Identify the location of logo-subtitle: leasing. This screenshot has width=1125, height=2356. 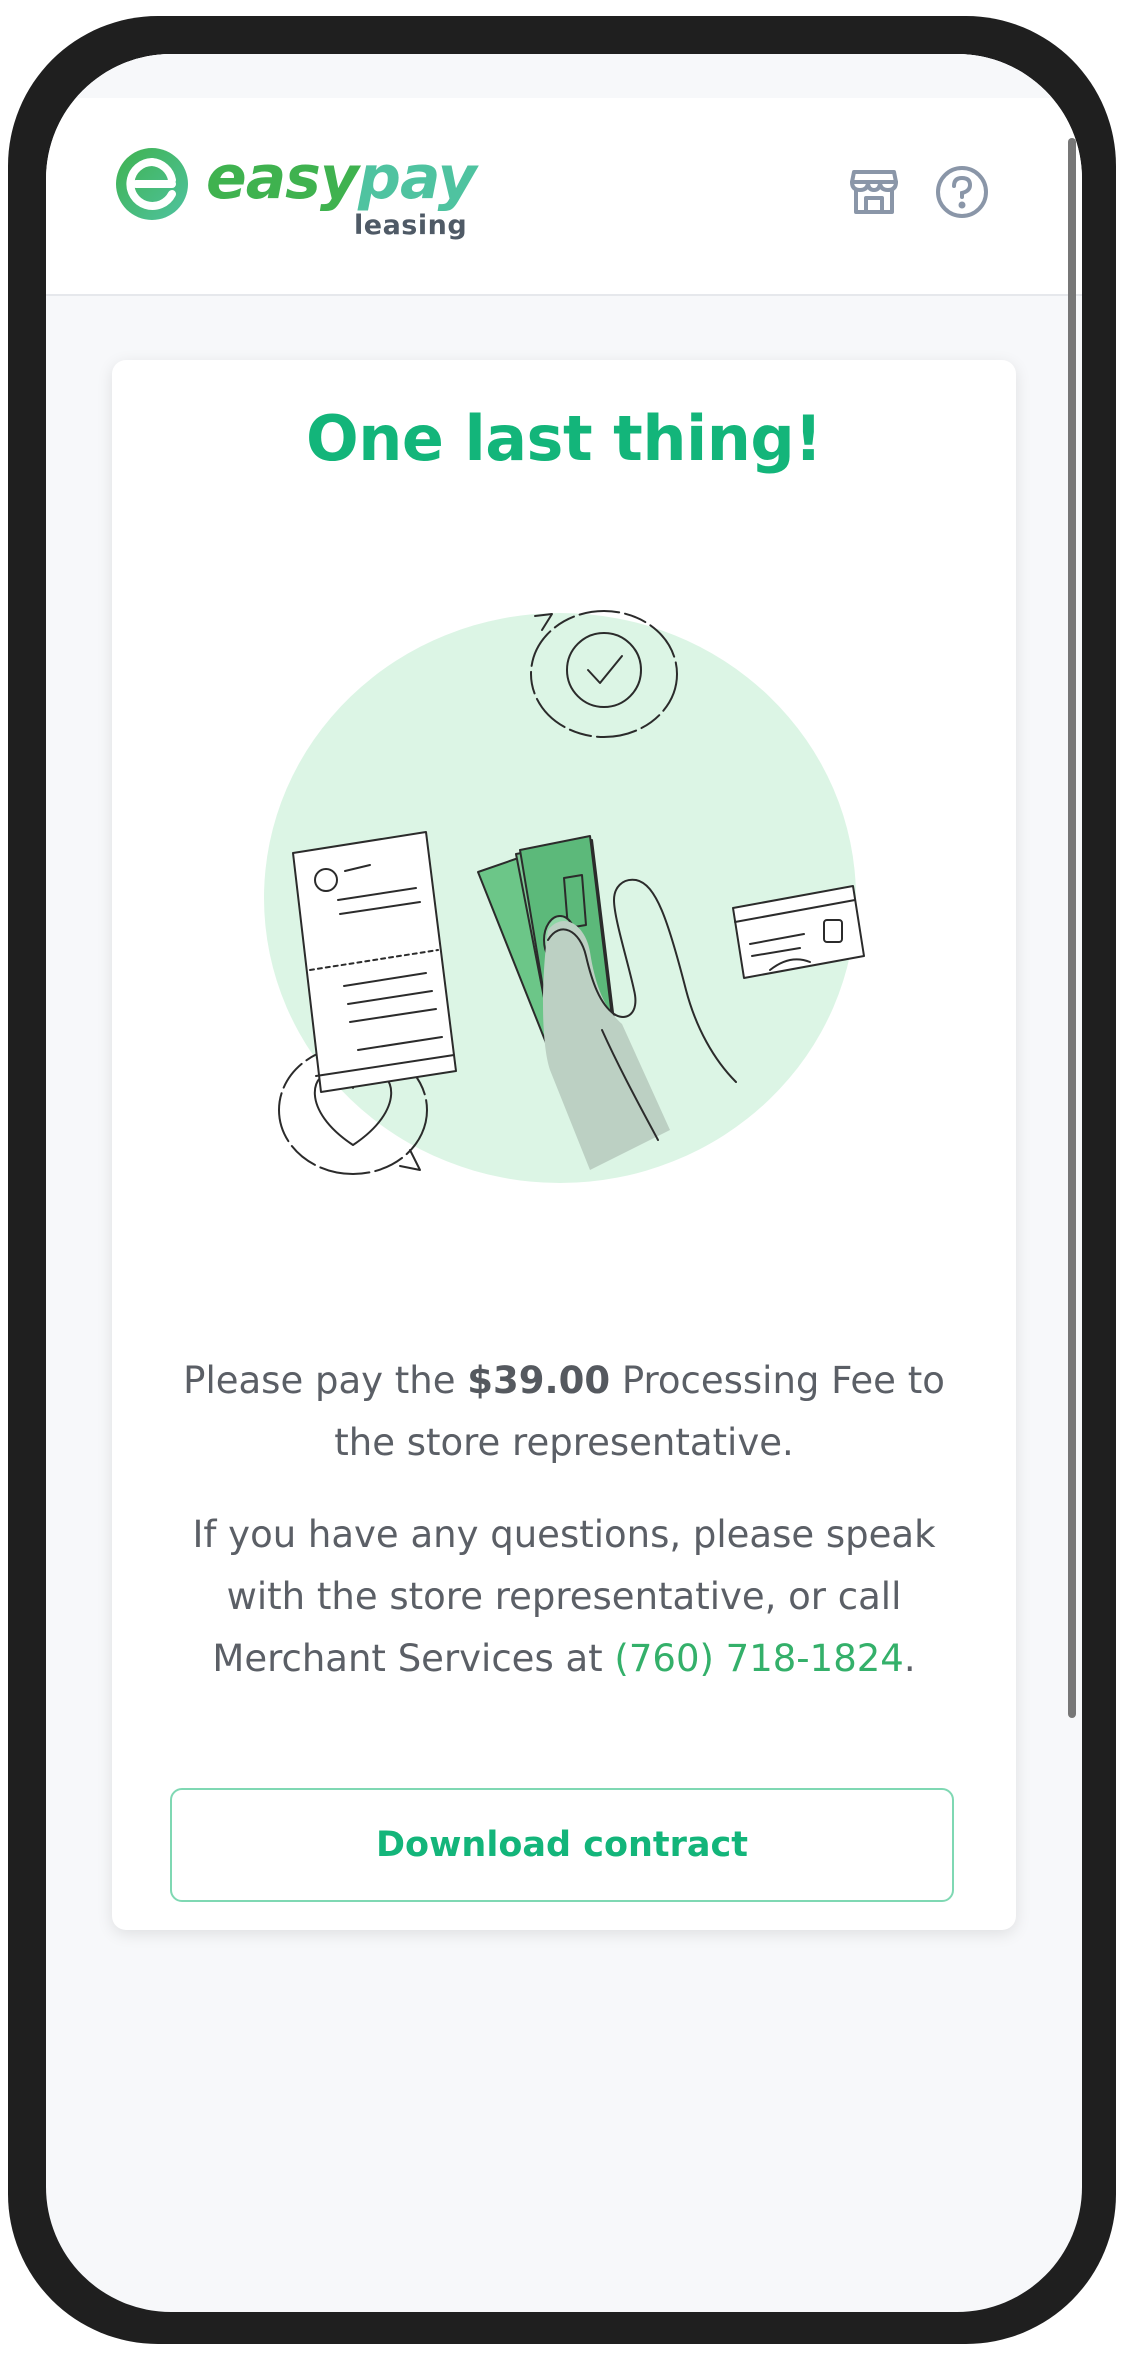
(411, 225).